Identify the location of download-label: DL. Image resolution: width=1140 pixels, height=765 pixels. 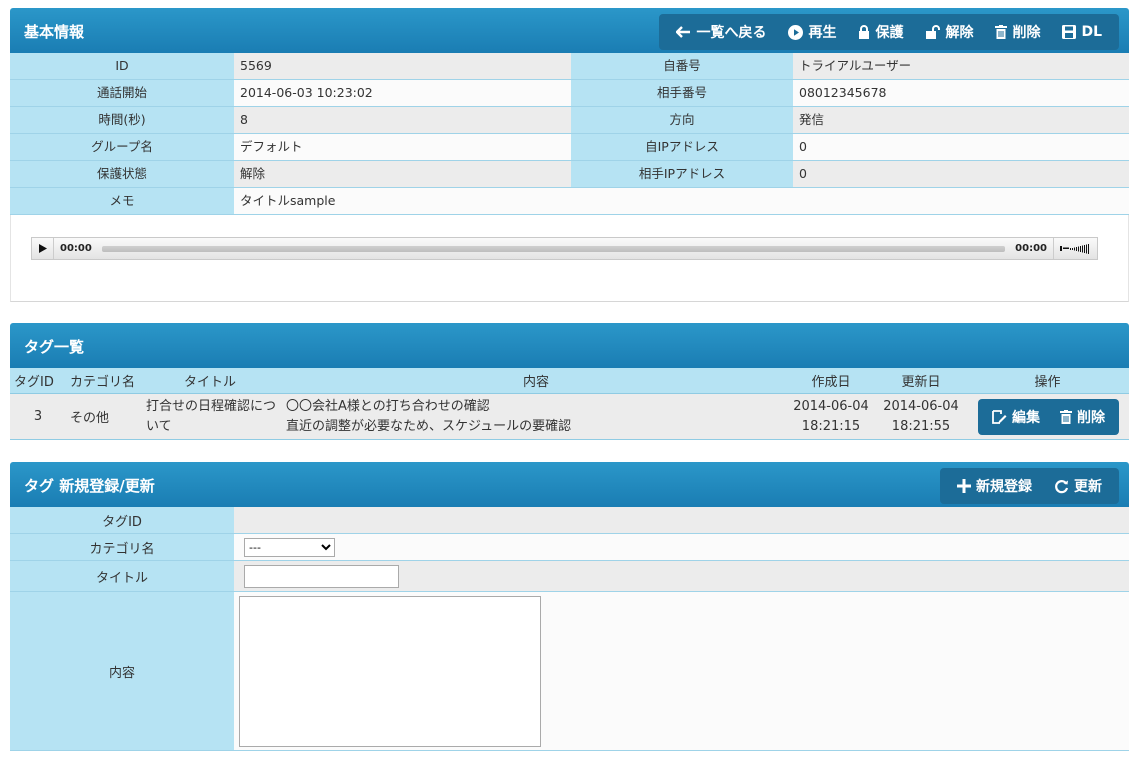
(1091, 32).